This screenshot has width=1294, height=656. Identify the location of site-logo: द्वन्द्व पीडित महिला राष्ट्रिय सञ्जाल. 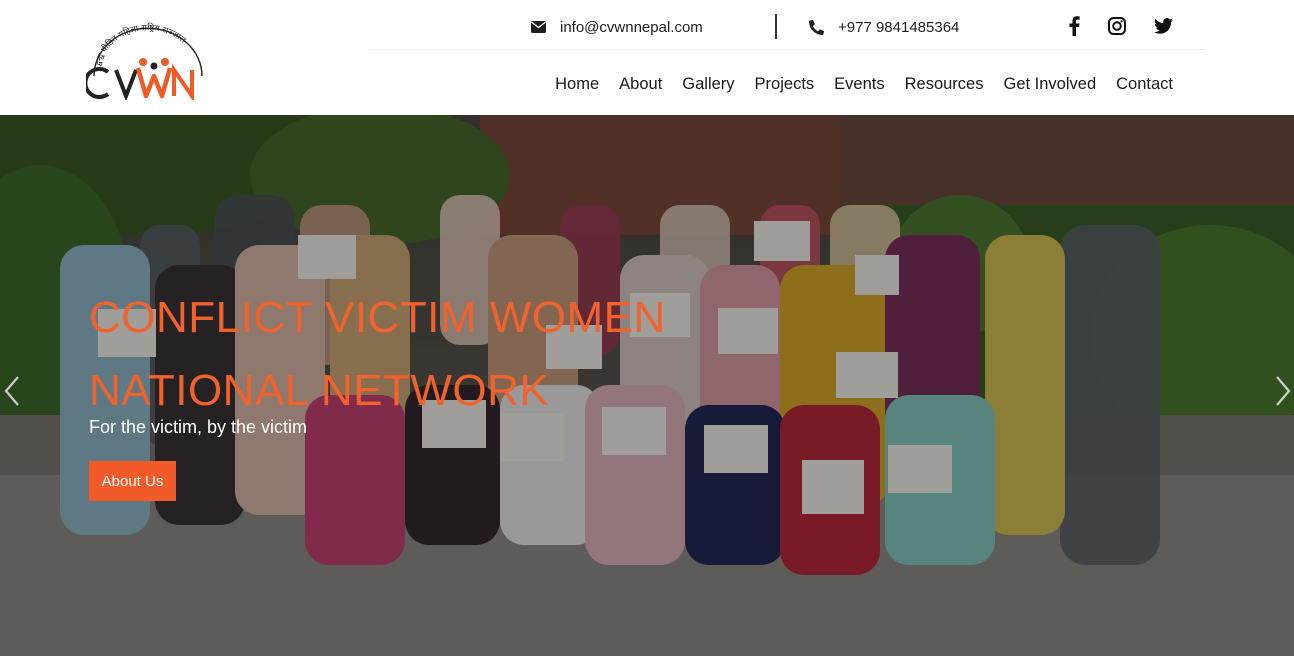
(144, 59).